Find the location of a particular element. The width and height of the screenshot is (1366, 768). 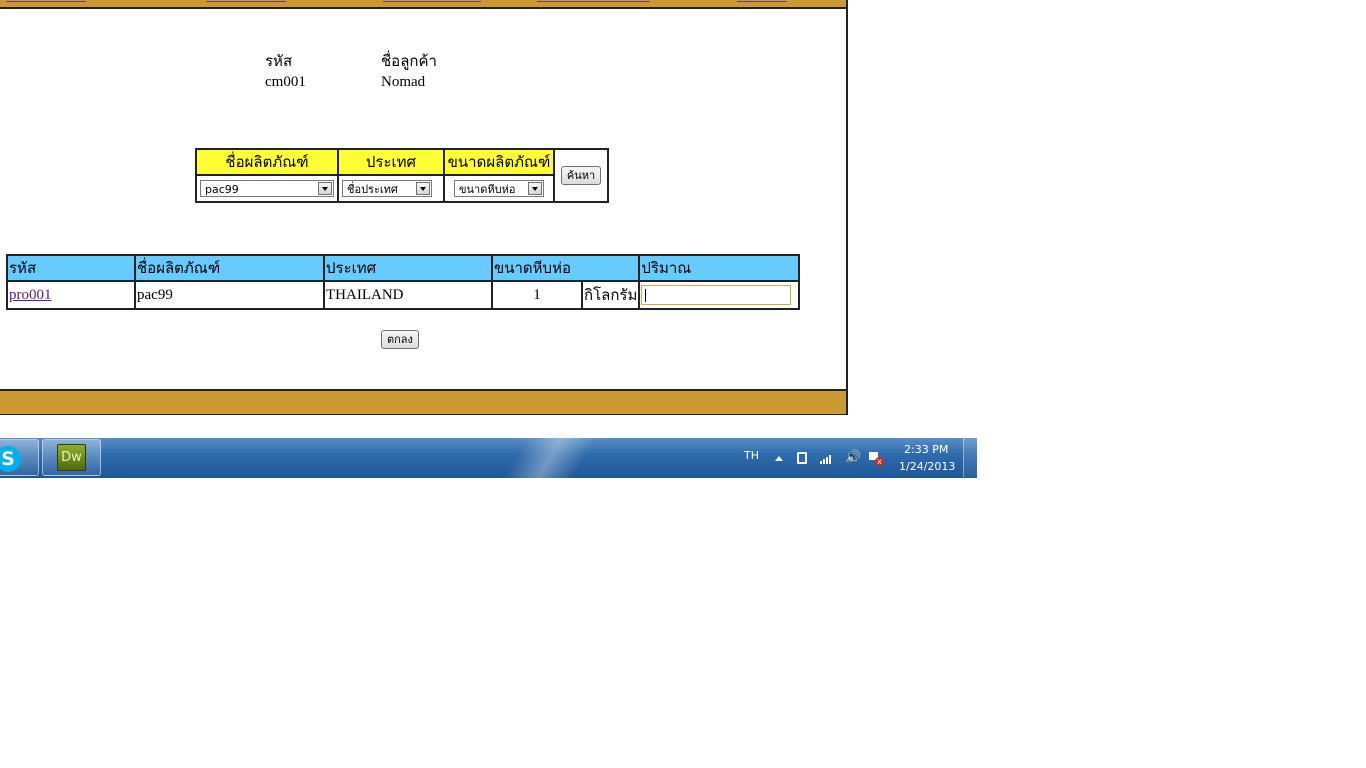

row-code-cell: pro001 is located at coordinates (71, 295).